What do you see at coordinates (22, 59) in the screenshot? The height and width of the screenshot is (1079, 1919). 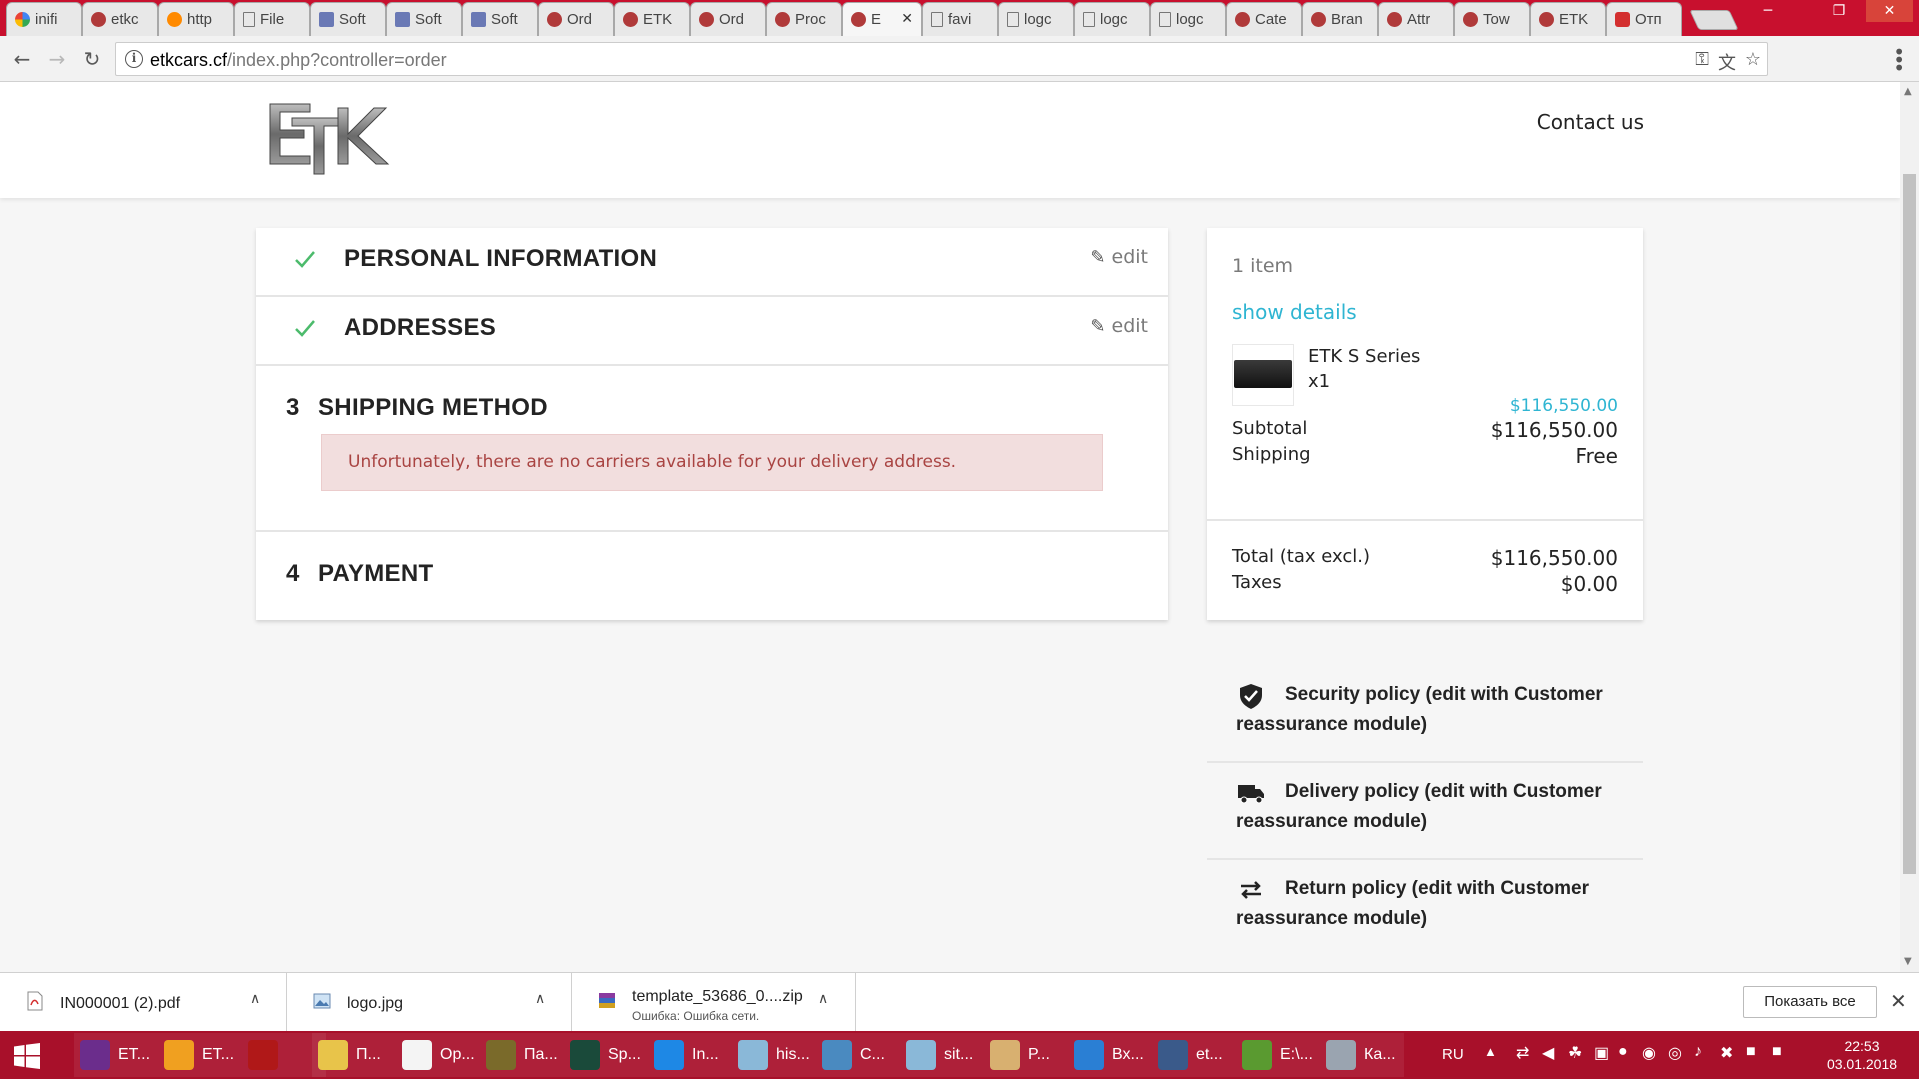 I see `back-button: ←` at bounding box center [22, 59].